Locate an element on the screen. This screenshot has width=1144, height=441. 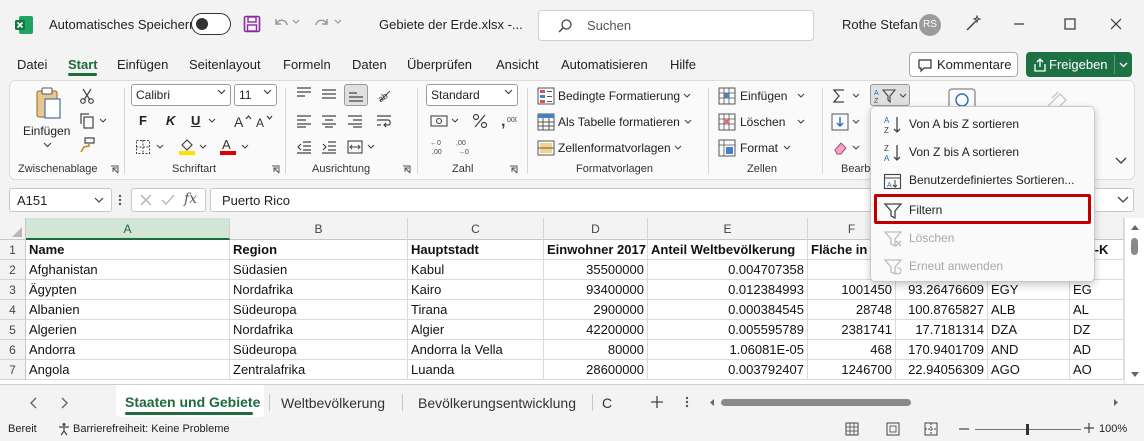
conditional-formatting-icon is located at coordinates (546, 96).